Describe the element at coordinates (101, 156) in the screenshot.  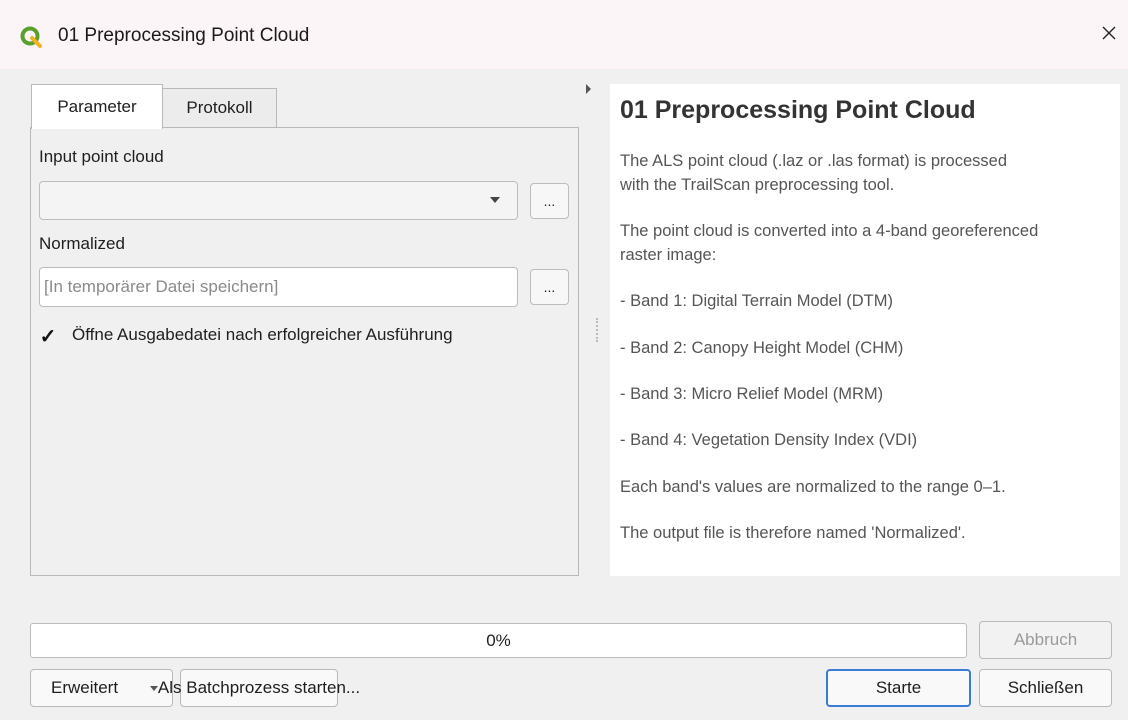
I see `input-point-cloud-label: Input point cloud` at that location.